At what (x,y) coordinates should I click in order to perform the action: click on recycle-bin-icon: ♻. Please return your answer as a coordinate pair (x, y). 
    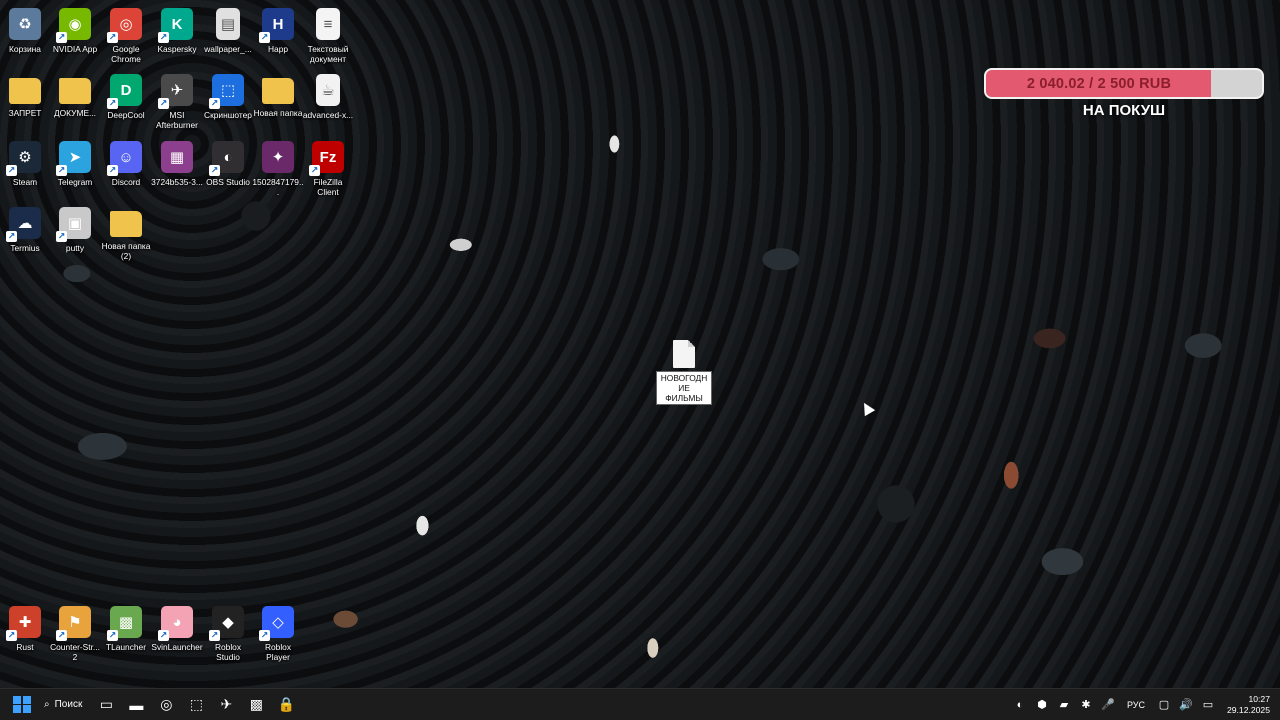
    Looking at the image, I should click on (25, 24).